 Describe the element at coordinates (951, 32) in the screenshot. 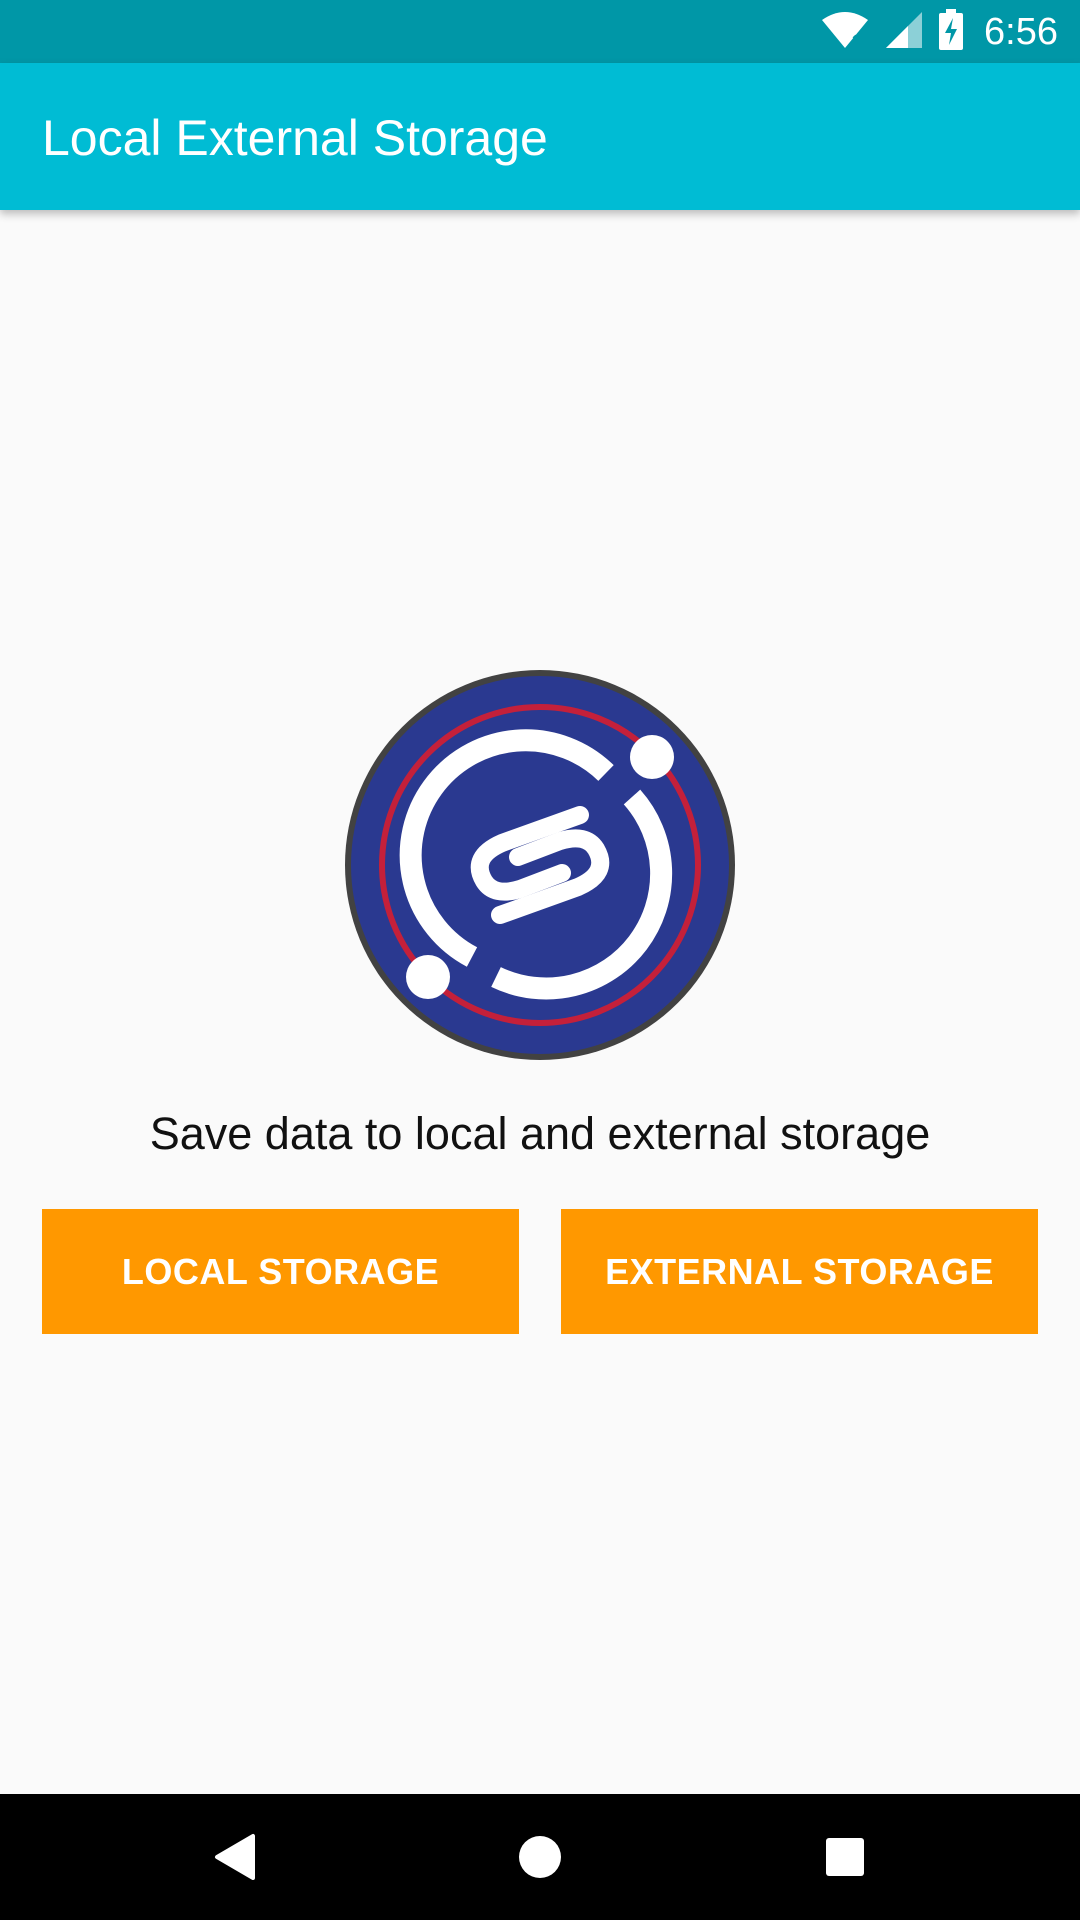

I see `battery-charging-icon` at that location.